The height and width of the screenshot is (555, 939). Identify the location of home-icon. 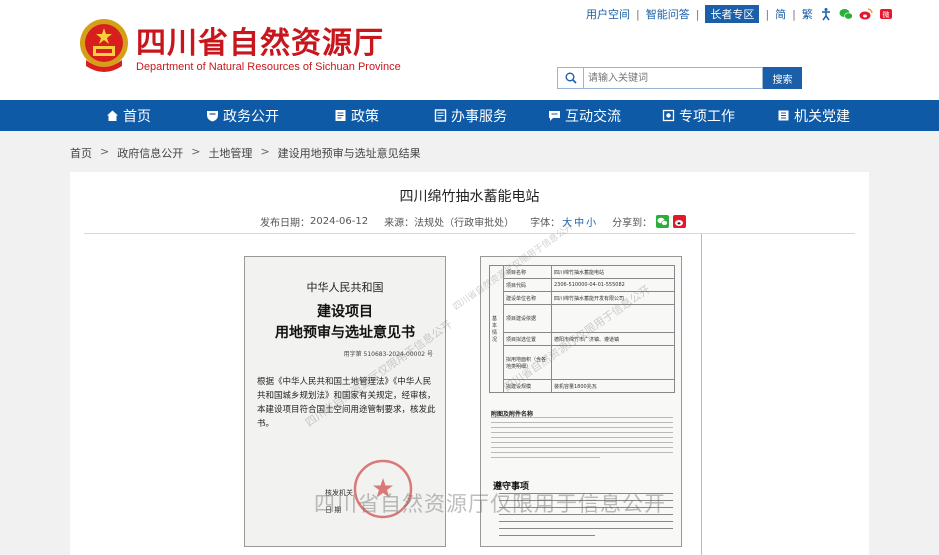
(112, 115).